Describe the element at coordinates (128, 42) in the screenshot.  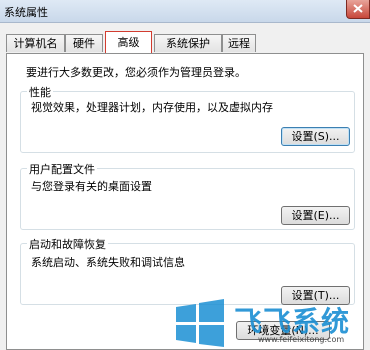
I see `tab-advanced: 高级` at that location.